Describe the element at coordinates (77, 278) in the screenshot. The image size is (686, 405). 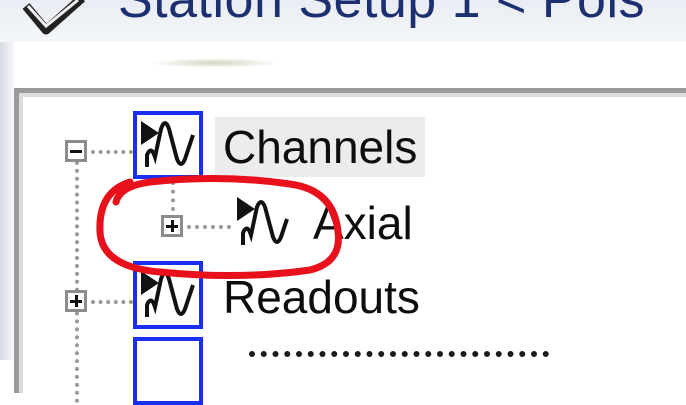
I see `tree-root-line` at that location.